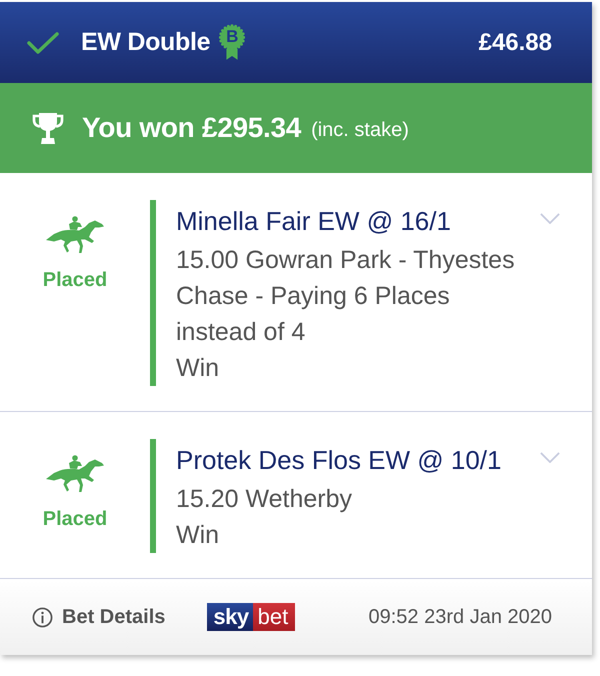 The image size is (600, 676). Describe the element at coordinates (192, 128) in the screenshot. I see `winnings-text: You won £295.34` at that location.